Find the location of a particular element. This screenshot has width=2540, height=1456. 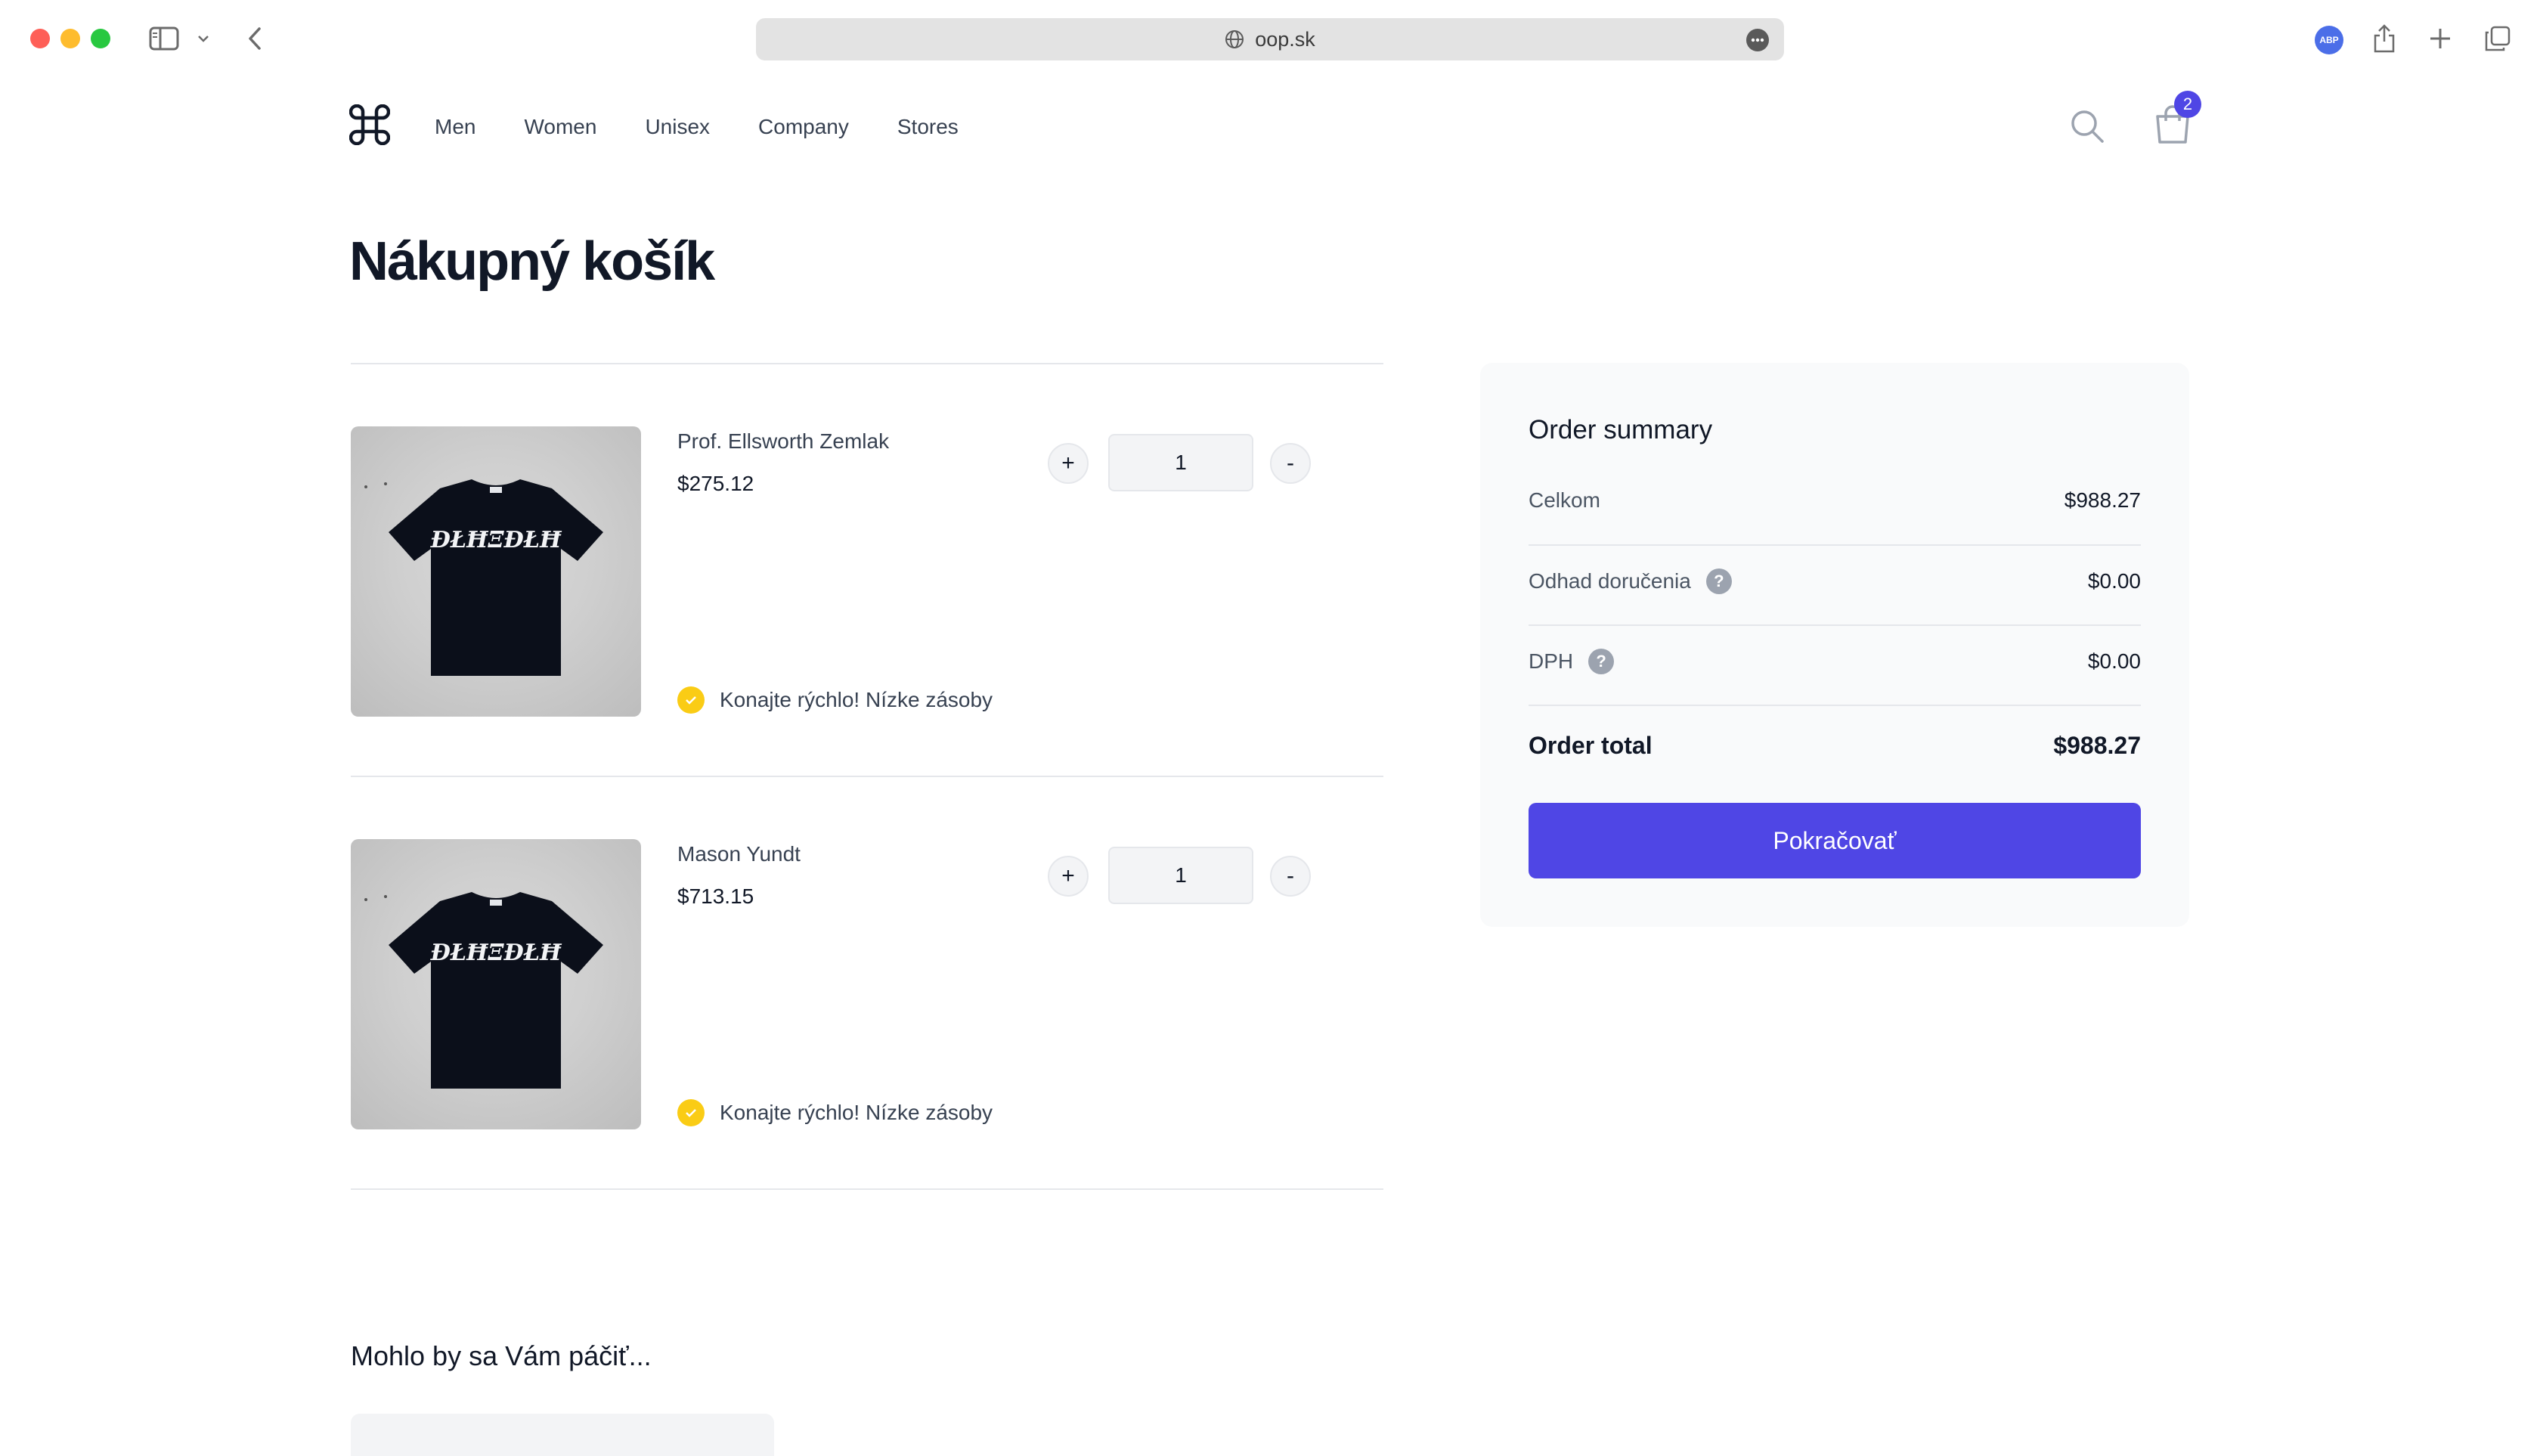

nav-item-stores: Stores is located at coordinates (928, 127).